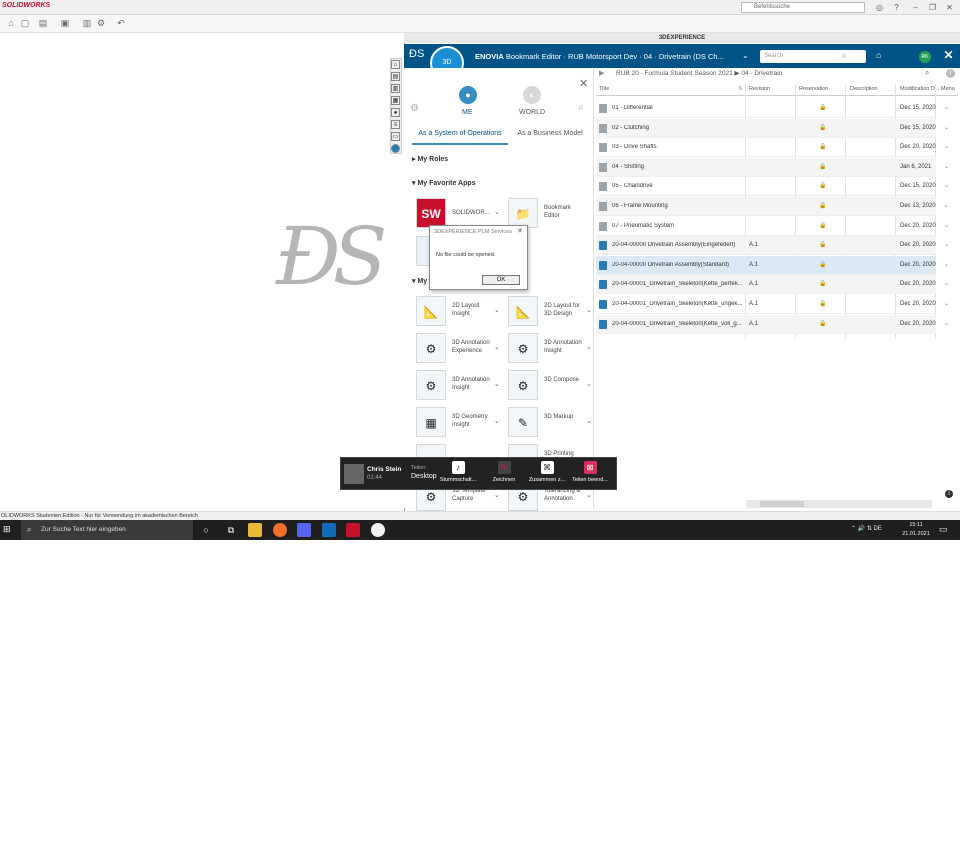  I want to click on col-menu: Menu, so click(948, 89).